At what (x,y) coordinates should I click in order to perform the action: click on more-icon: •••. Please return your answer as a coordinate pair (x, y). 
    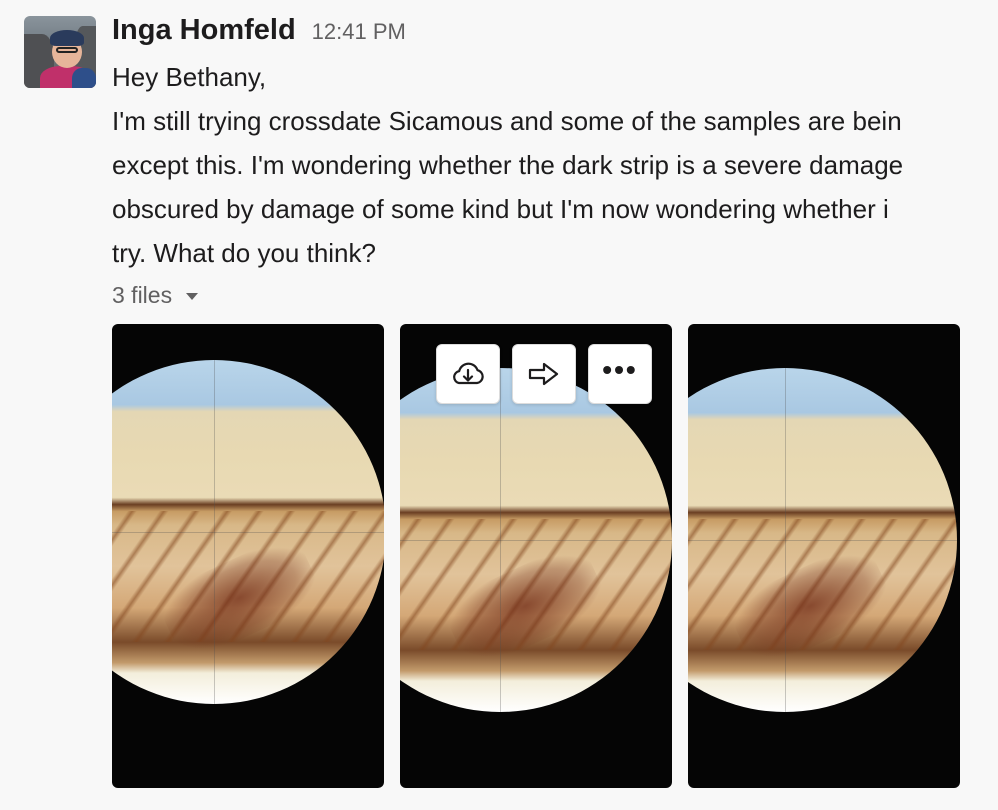
    Looking at the image, I should click on (620, 369).